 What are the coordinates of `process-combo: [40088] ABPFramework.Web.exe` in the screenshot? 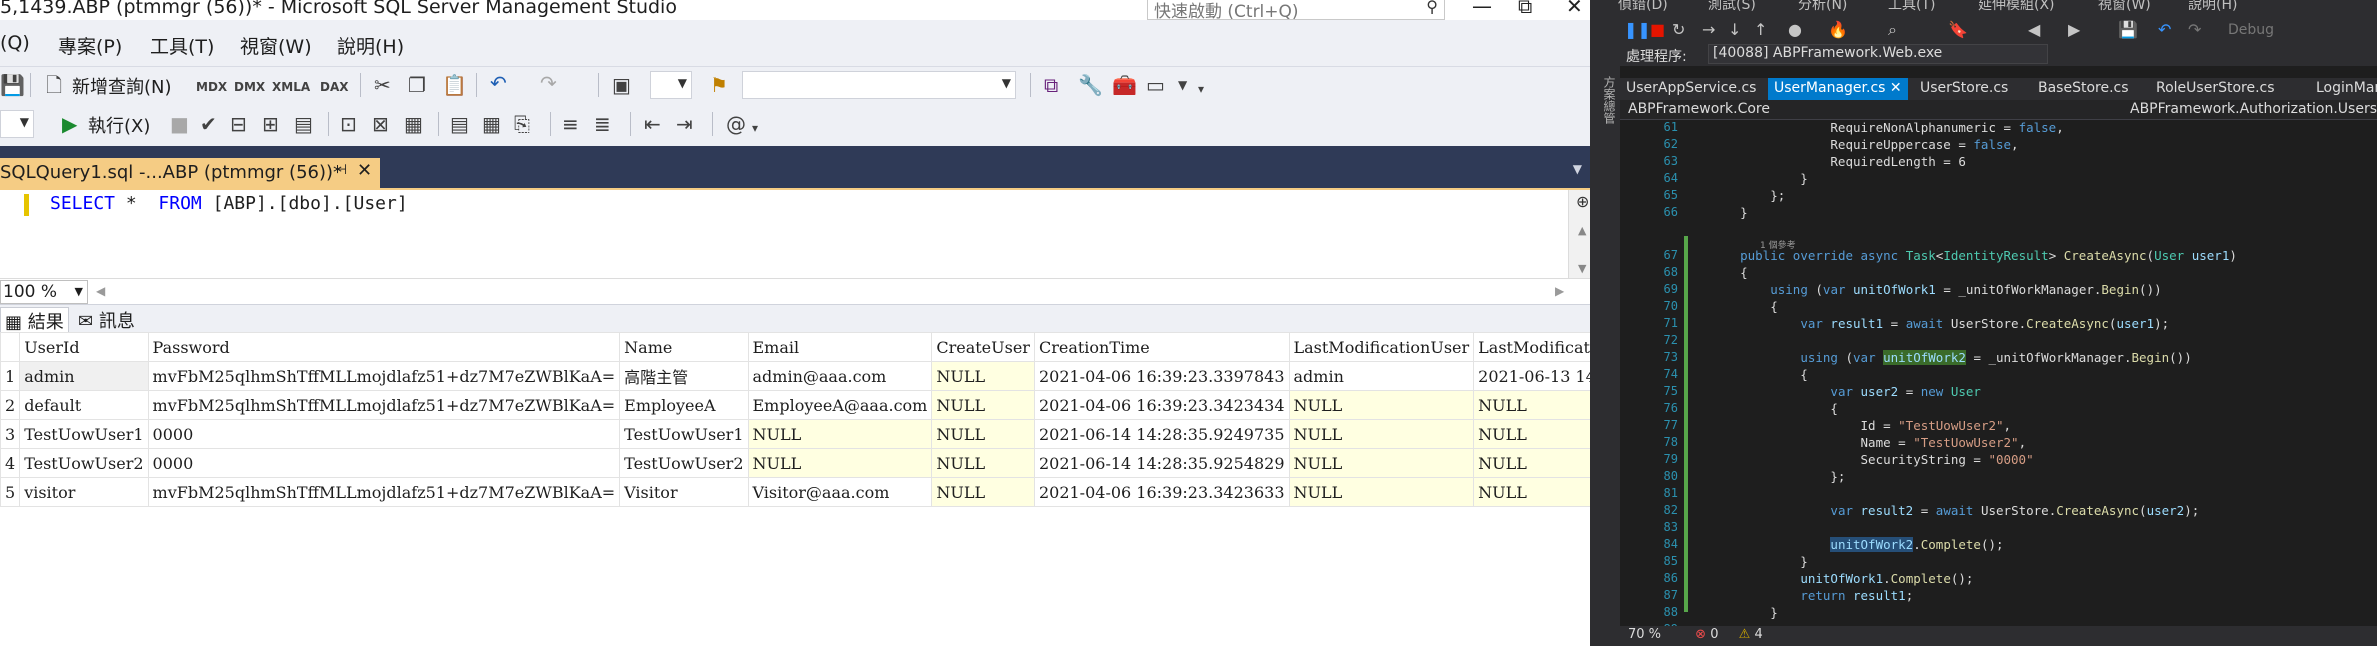 It's located at (1878, 54).